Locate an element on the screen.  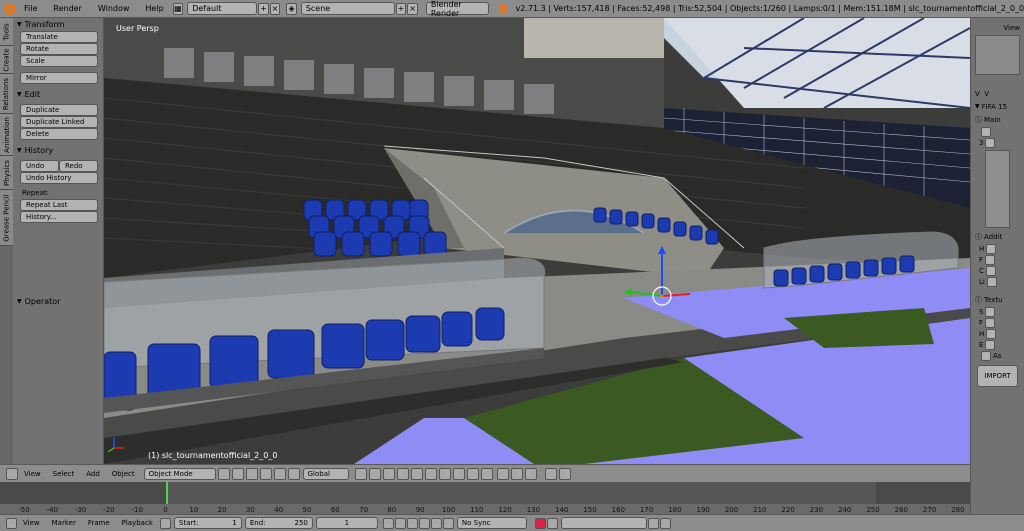
add-layout-icon: + is located at coordinates (263, 8).